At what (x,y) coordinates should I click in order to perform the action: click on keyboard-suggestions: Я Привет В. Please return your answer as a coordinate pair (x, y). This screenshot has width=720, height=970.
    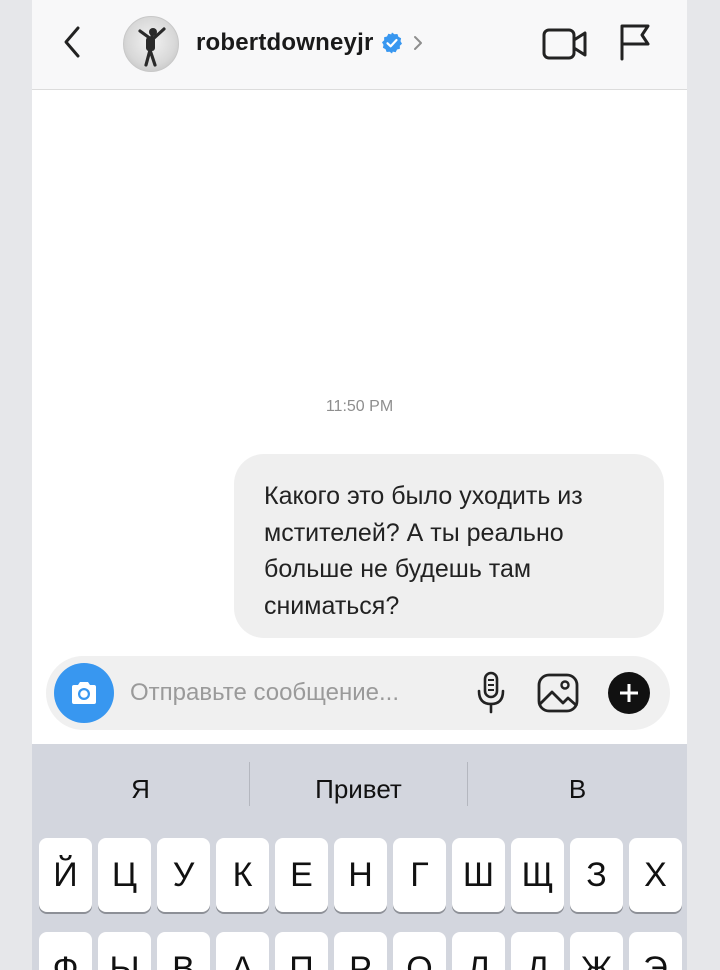
    Looking at the image, I should click on (359, 784).